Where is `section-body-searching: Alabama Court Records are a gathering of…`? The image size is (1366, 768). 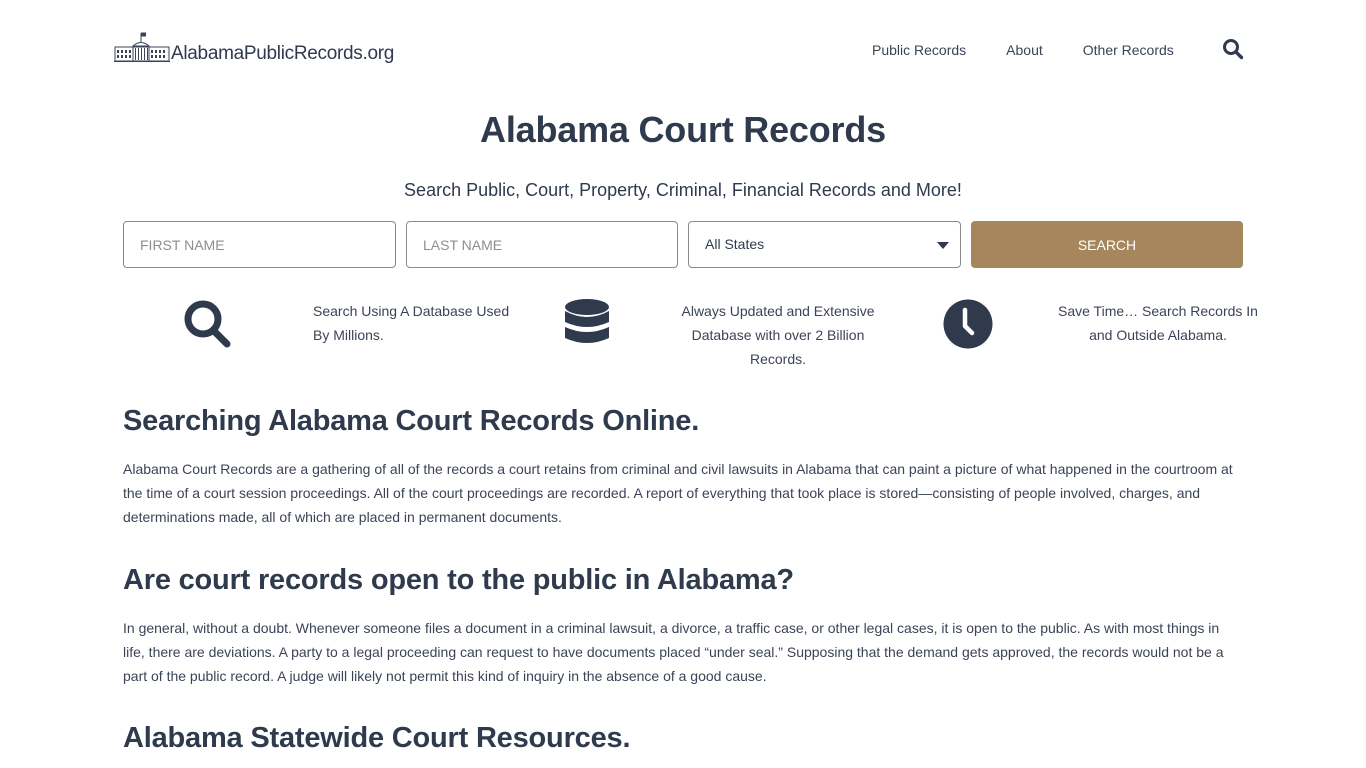 section-body-searching: Alabama Court Records are a gathering of… is located at coordinates (678, 493).